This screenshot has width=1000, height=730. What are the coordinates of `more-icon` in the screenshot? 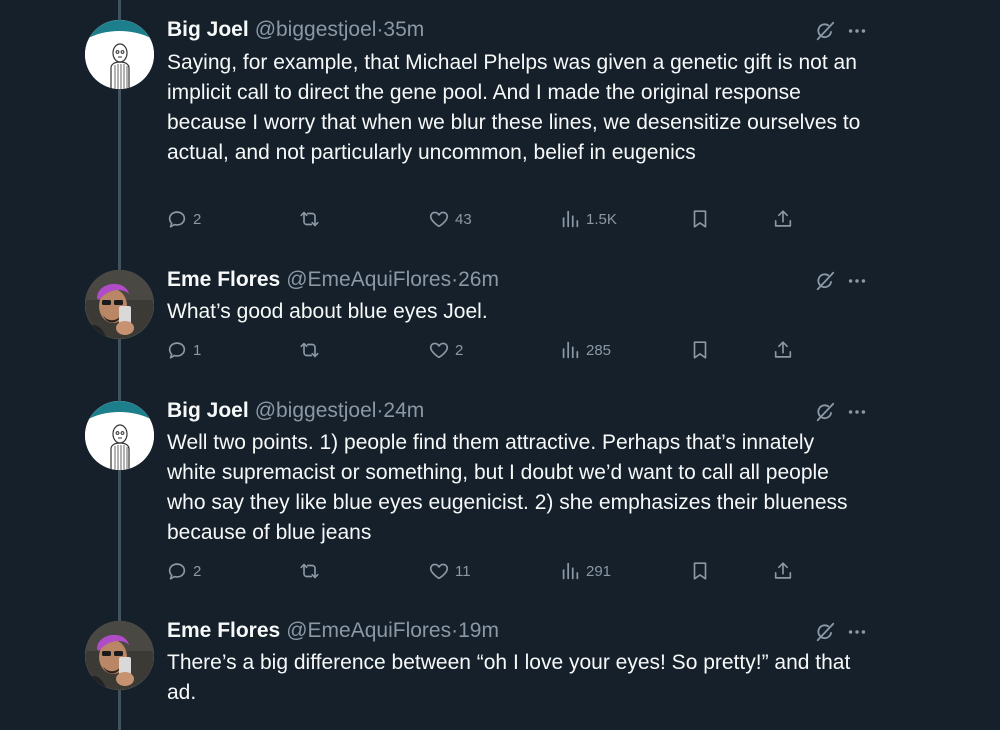 It's located at (857, 632).